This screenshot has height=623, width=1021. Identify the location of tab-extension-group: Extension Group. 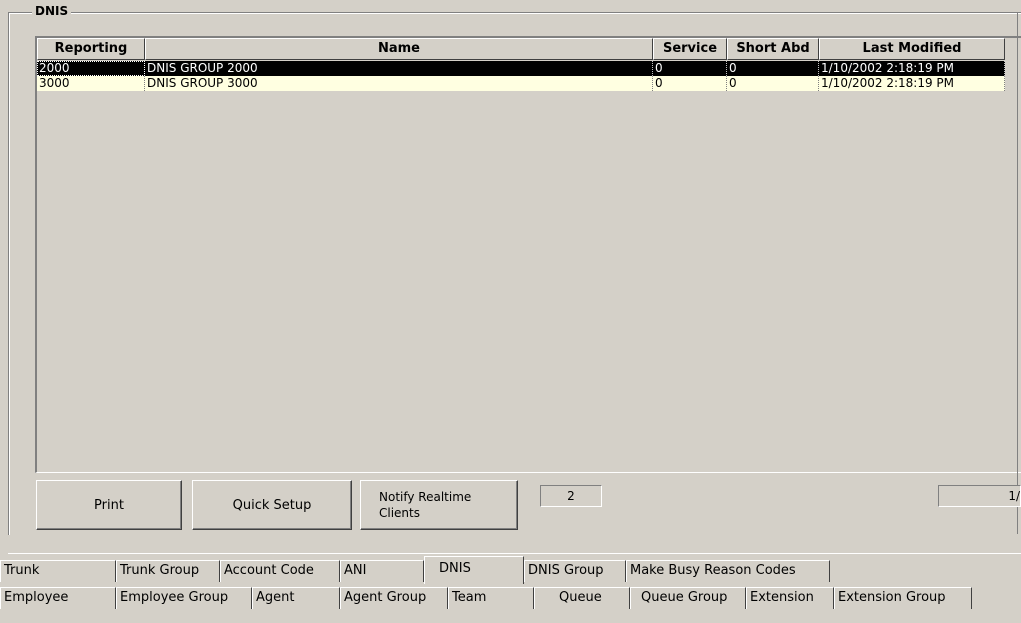
(903, 598).